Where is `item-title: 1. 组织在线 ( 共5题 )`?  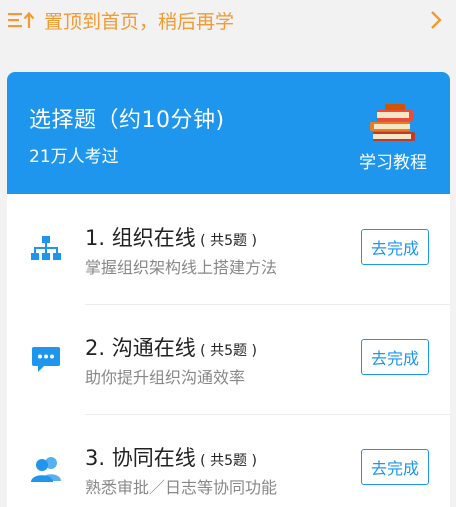 item-title: 1. 组织在线 ( 共5题 ) is located at coordinates (171, 238).